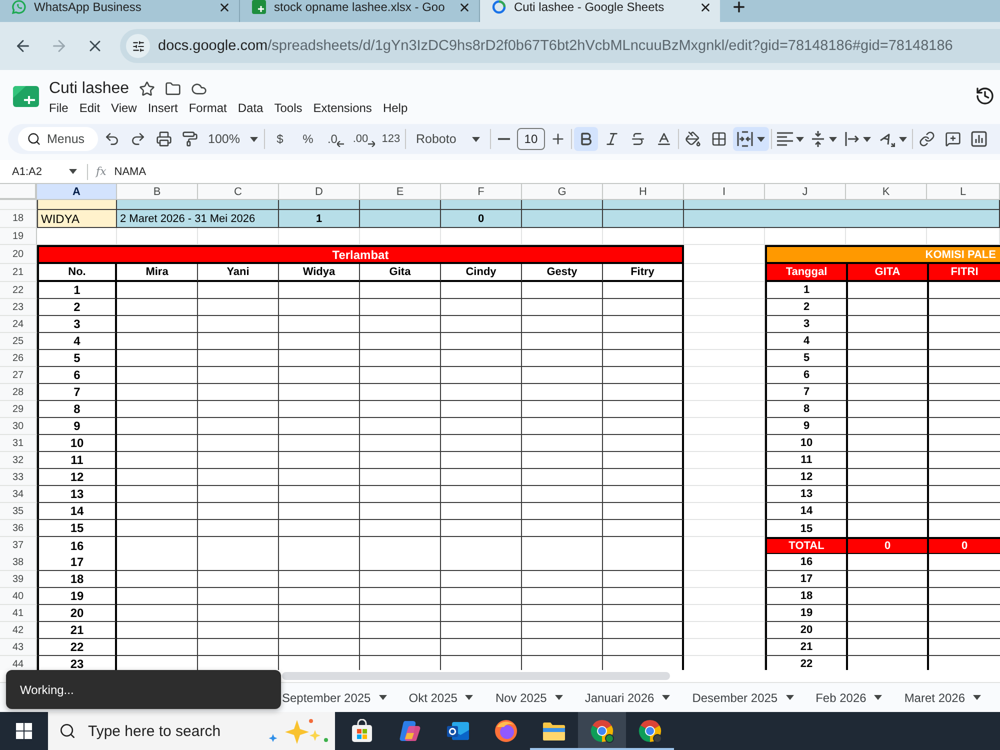  What do you see at coordinates (476, 676) in the screenshot?
I see `scrollbar-thumb` at bounding box center [476, 676].